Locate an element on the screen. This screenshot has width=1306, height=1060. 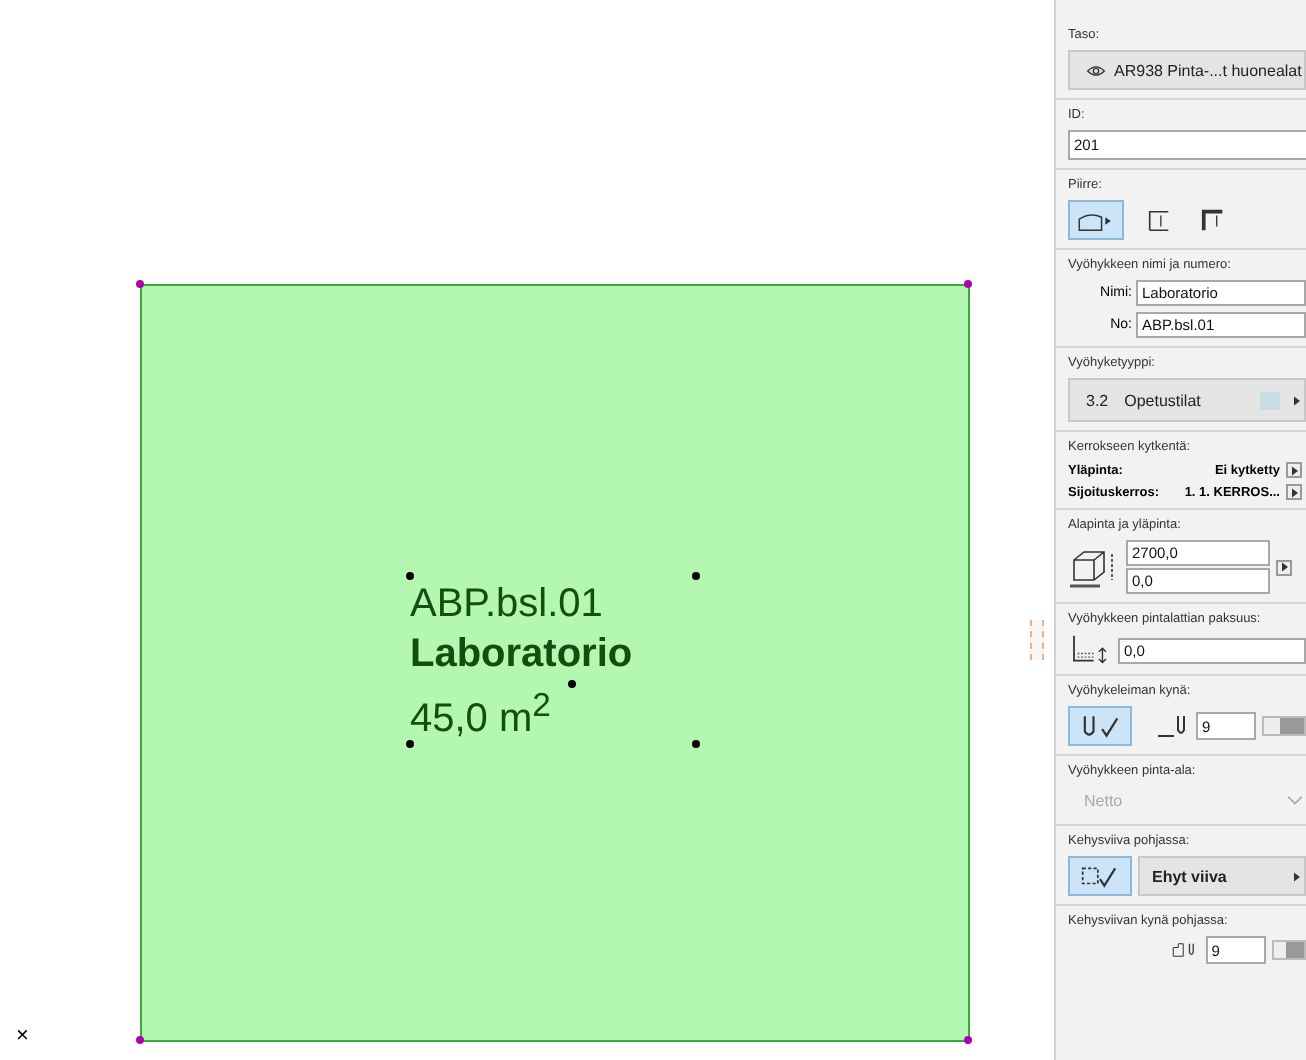
corner-icon is located at coordinates (1159, 220).